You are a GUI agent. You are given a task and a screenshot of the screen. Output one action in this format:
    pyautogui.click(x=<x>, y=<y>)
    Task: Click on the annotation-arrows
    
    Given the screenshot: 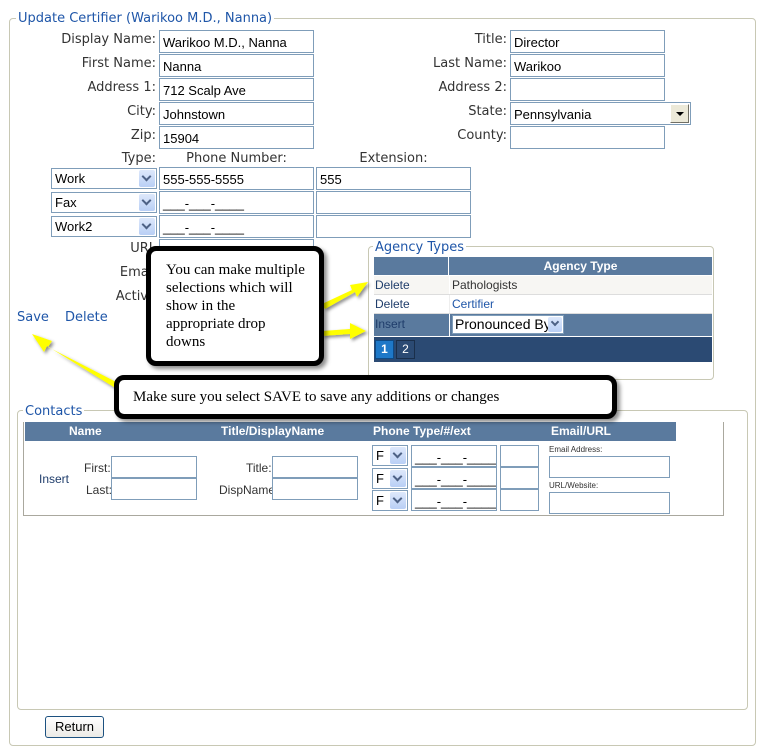 What is the action you would take?
    pyautogui.click(x=200, y=335)
    